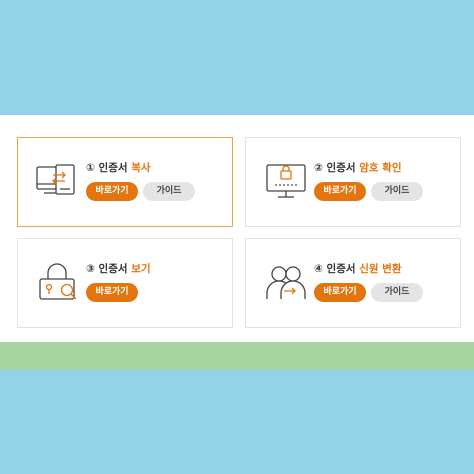  I want to click on users-transfer-icon, so click(287, 282).